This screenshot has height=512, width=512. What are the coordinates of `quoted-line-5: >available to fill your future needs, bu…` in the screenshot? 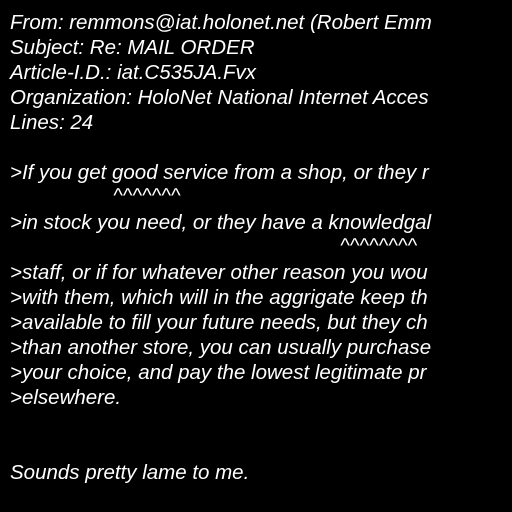 It's located at (219, 322).